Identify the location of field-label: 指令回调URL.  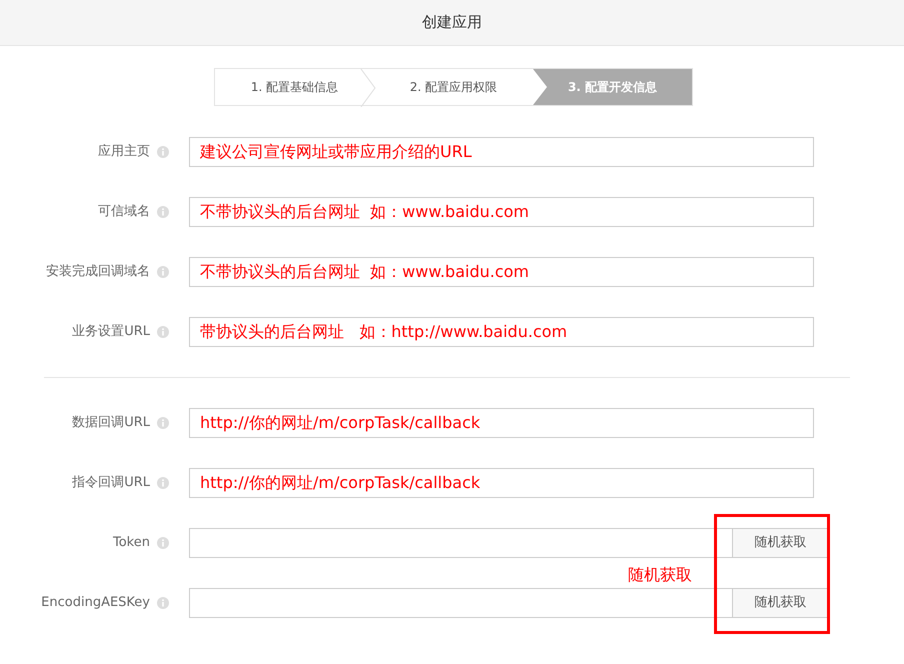
(110, 483).